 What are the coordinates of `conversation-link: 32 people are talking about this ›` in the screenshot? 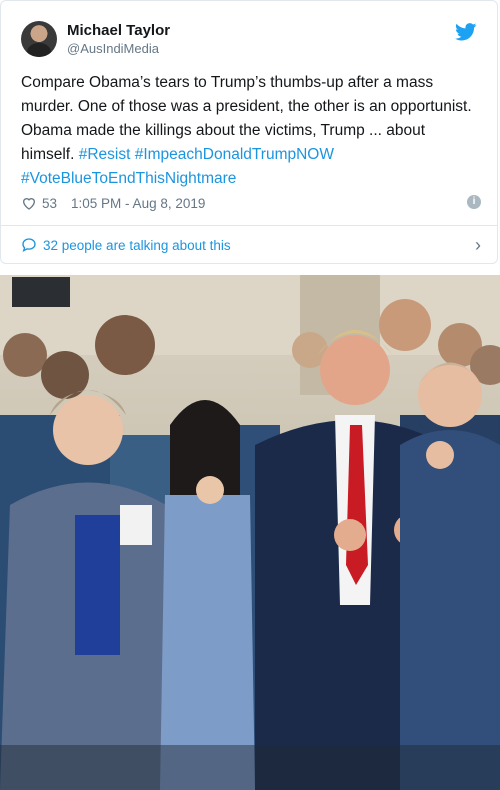 It's located at (251, 245).